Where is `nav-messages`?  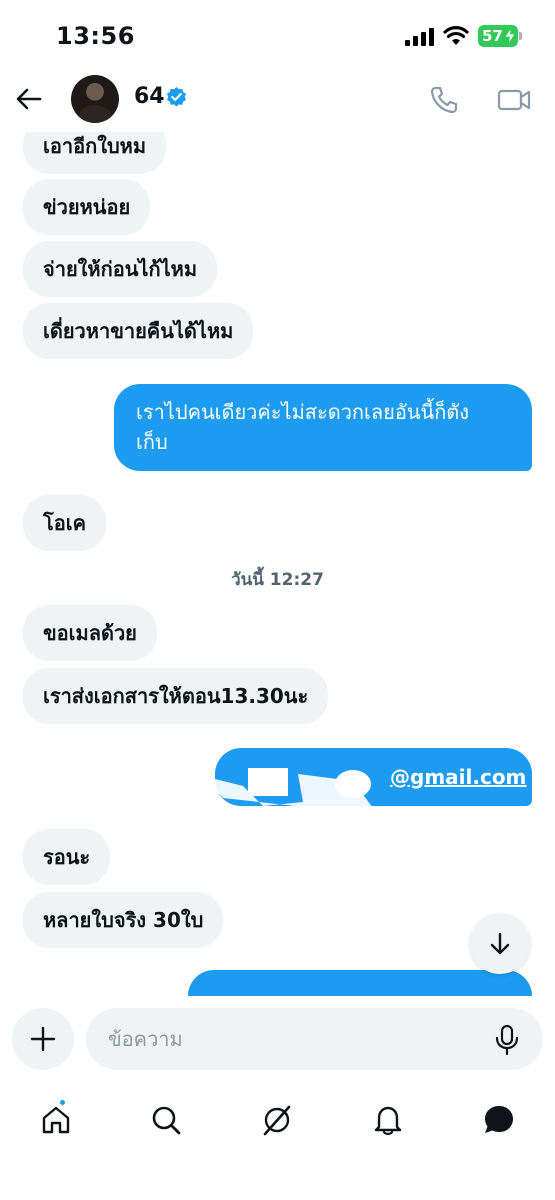 nav-messages is located at coordinates (499, 1120).